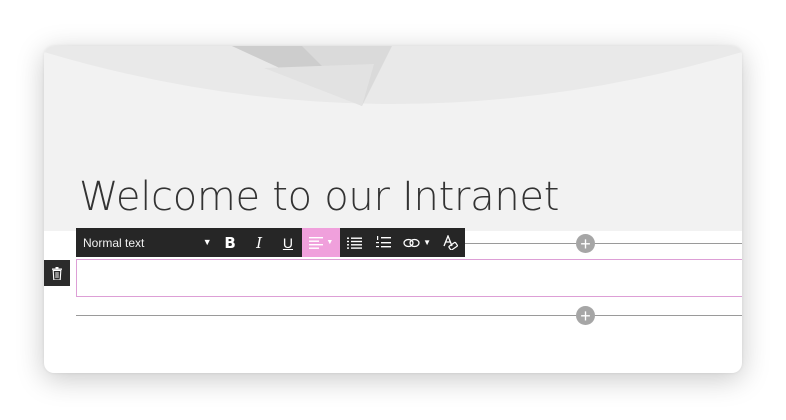  What do you see at coordinates (393, 76) in the screenshot?
I see `banner-image` at bounding box center [393, 76].